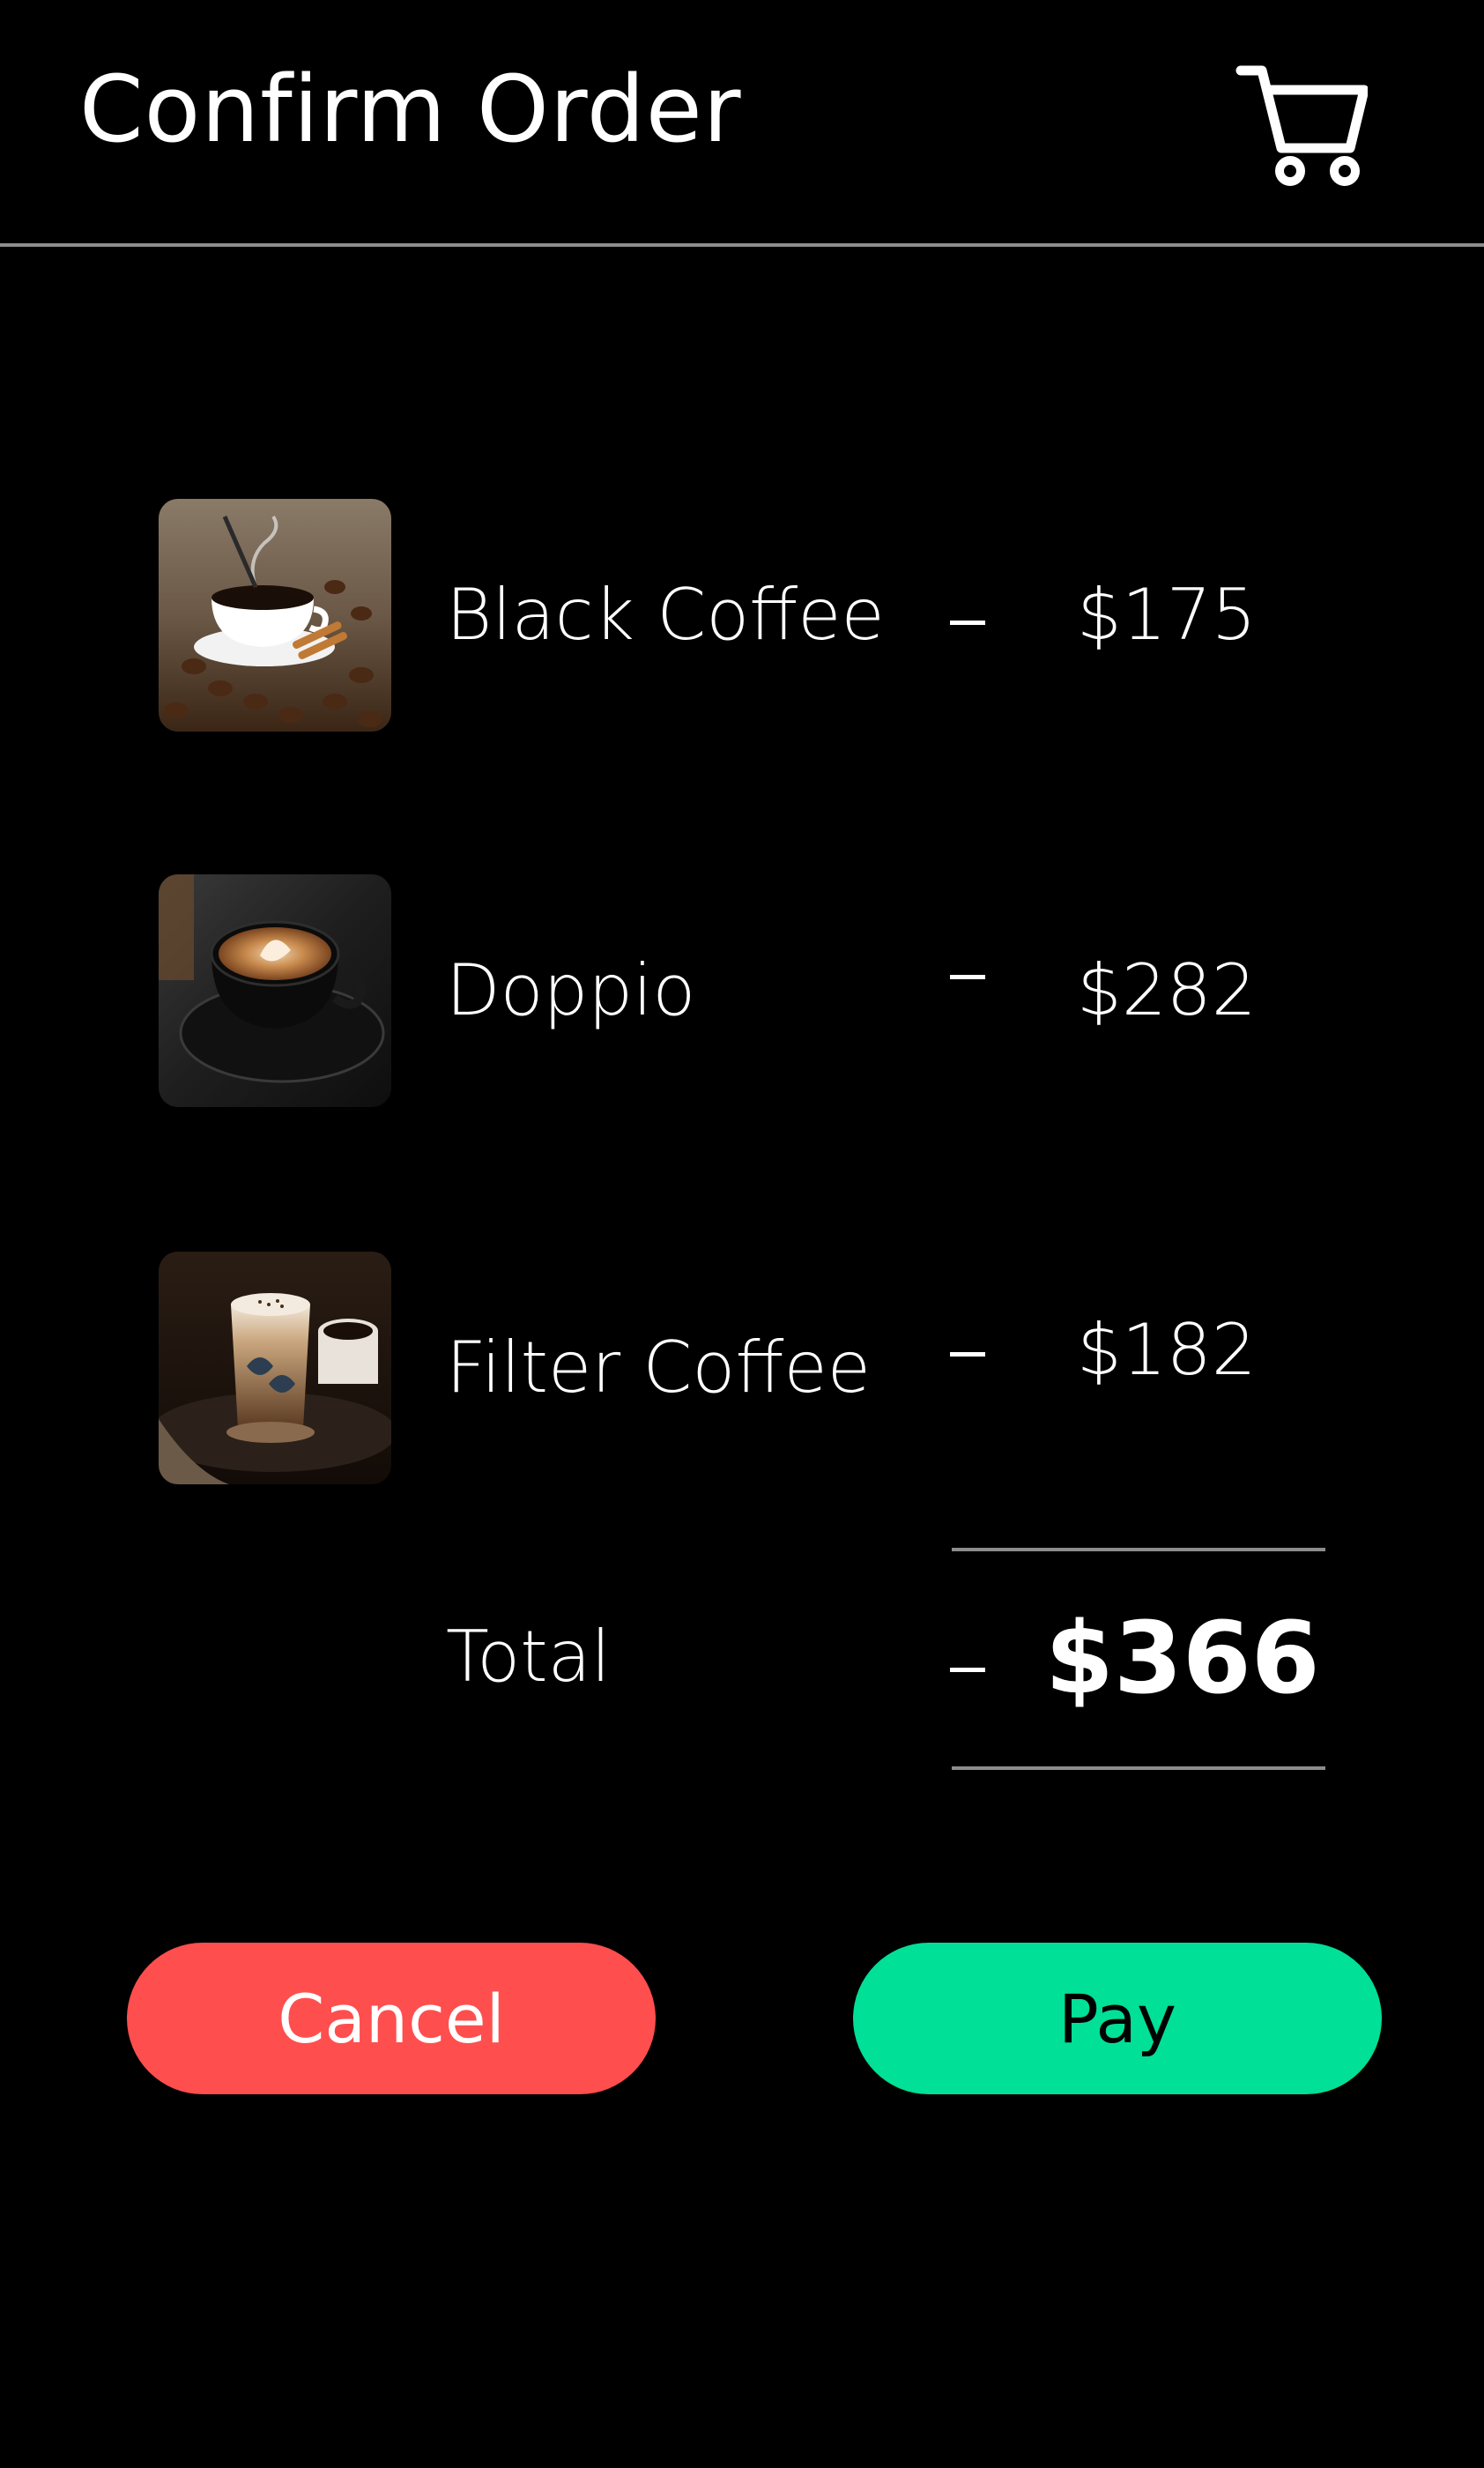  I want to click on cancel-button: Cancel, so click(391, 2018).